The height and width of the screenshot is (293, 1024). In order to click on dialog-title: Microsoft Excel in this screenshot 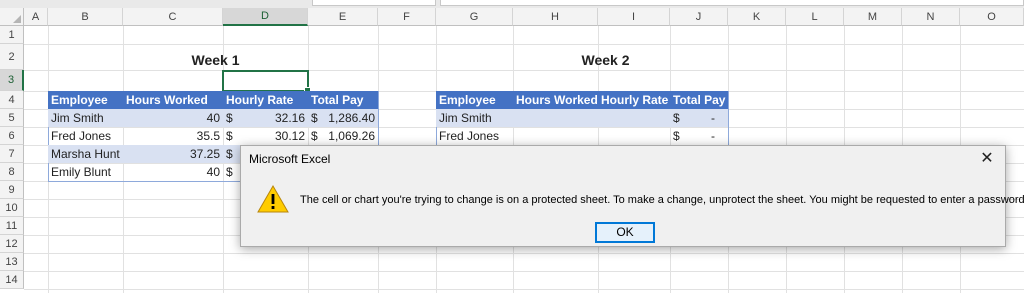, I will do `click(290, 159)`.